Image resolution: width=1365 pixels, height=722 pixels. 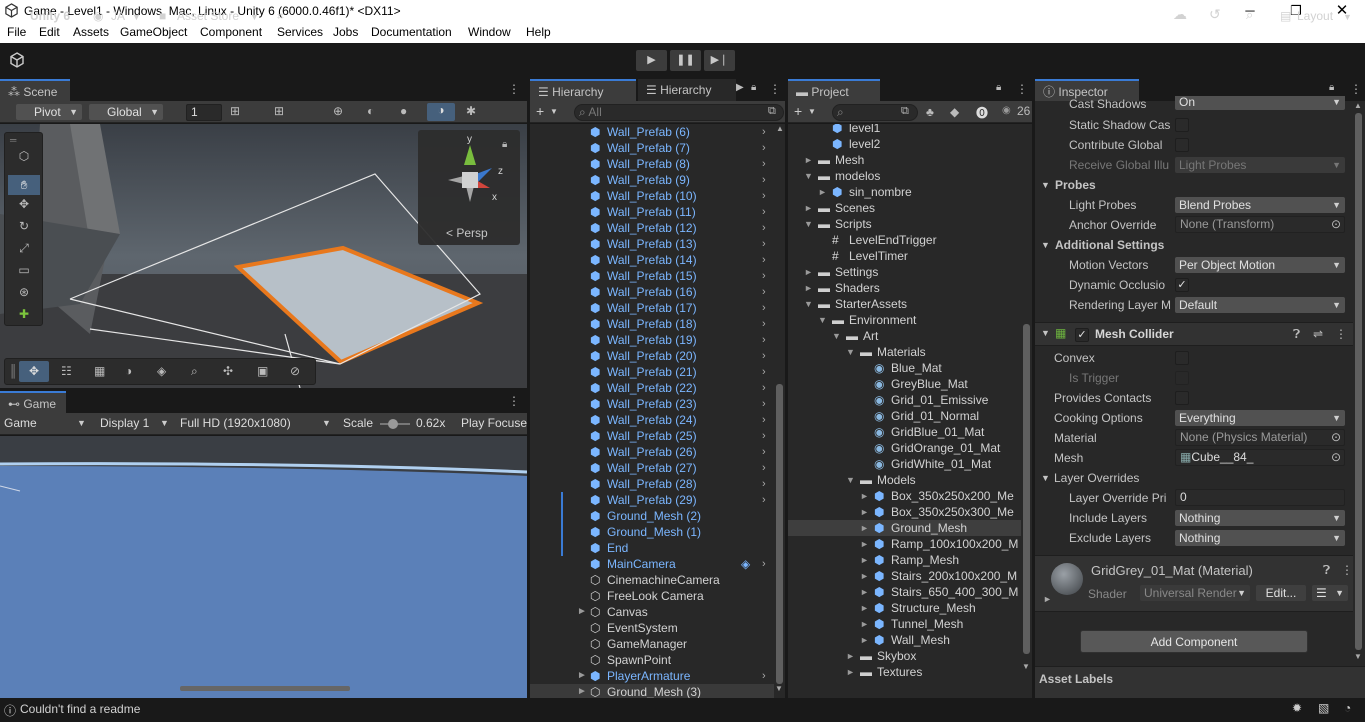 What do you see at coordinates (1260, 518) in the screenshot?
I see `include-layers-dropdown: Nothing ▼` at bounding box center [1260, 518].